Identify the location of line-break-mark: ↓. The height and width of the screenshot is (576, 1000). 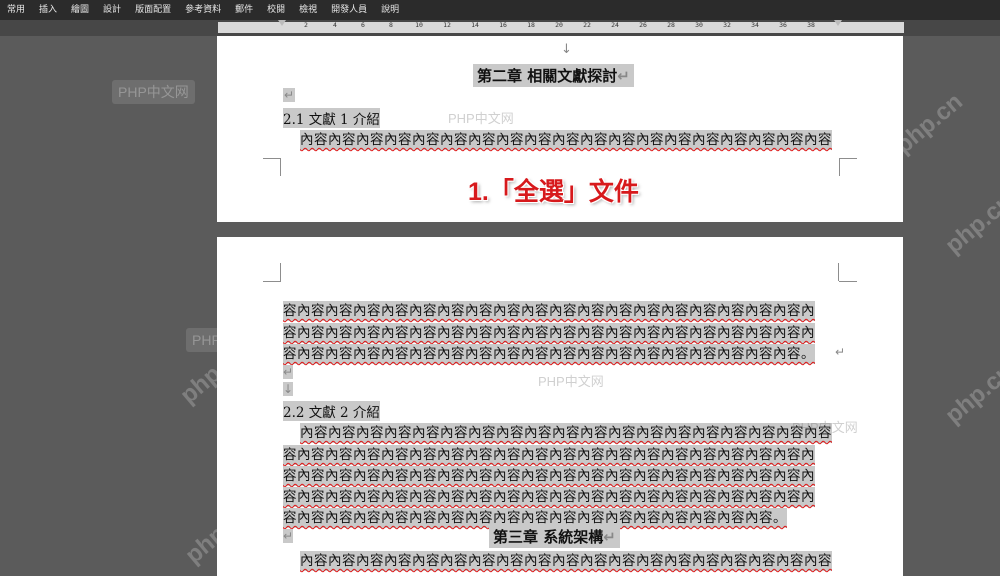
(288, 389).